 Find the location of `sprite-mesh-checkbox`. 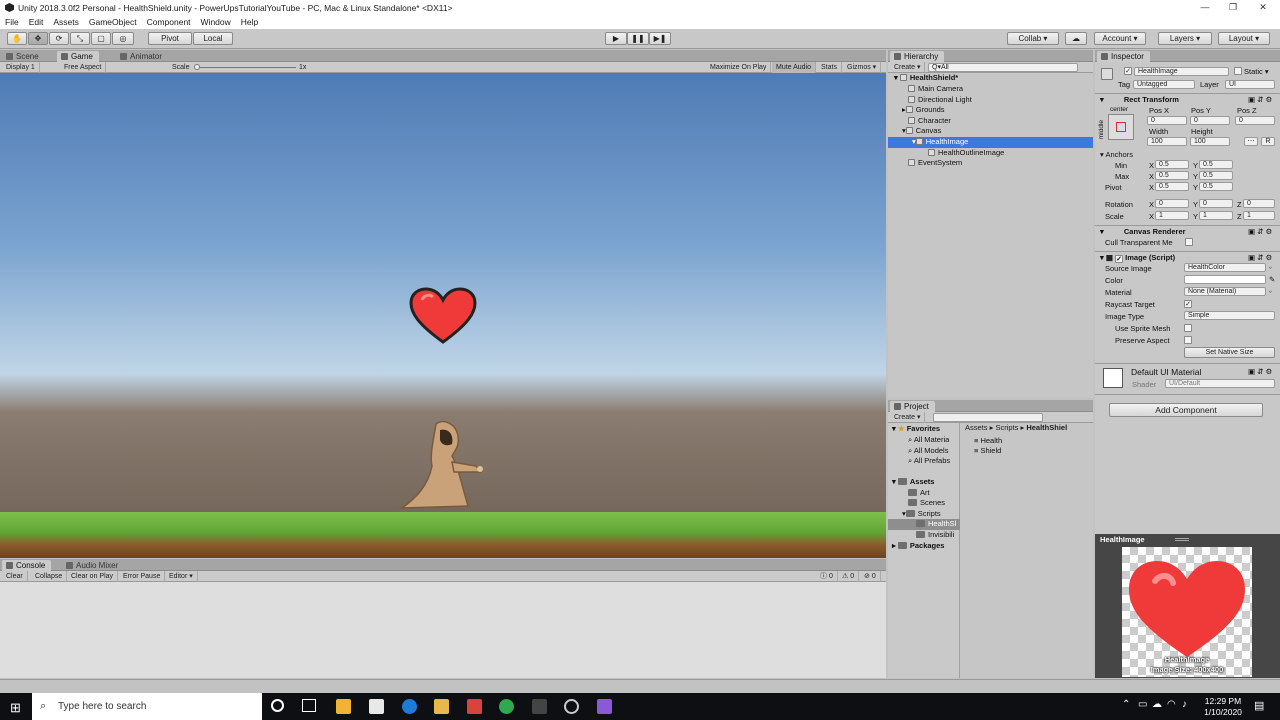

sprite-mesh-checkbox is located at coordinates (1188, 328).